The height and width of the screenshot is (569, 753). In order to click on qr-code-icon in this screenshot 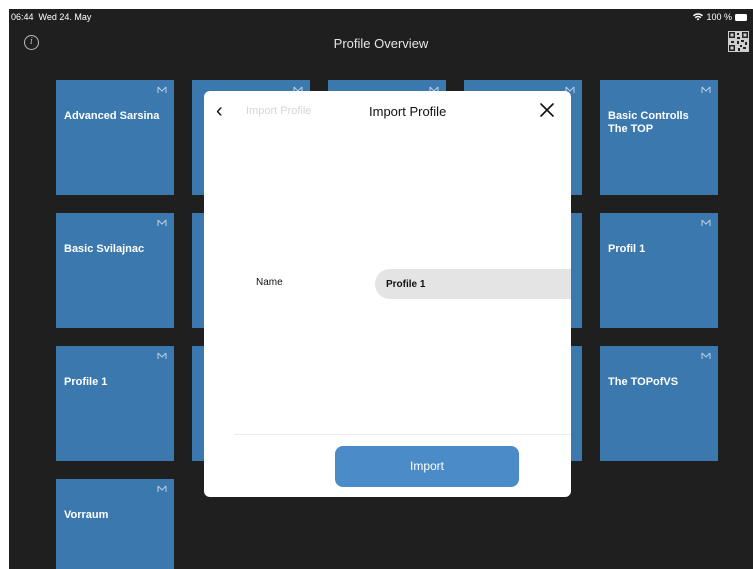, I will do `click(738, 41)`.